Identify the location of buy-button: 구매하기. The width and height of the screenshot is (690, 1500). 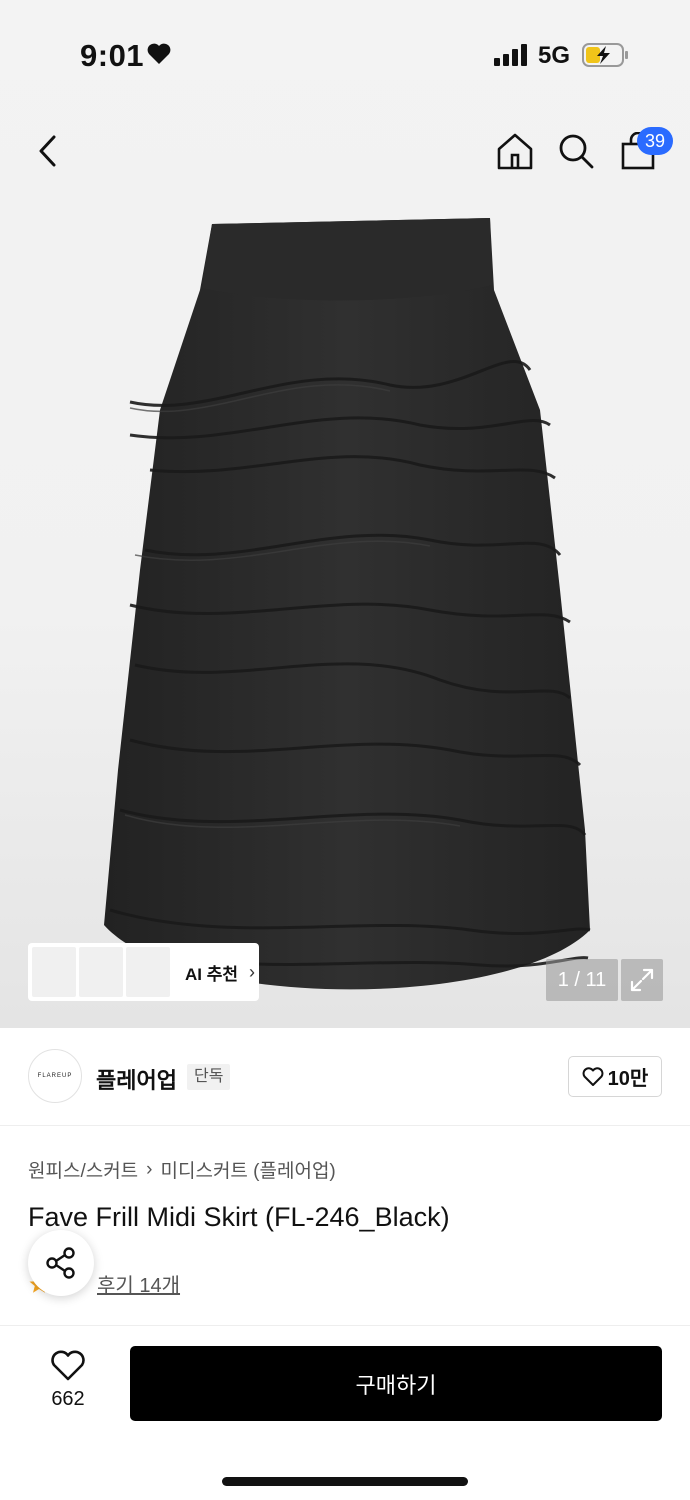
(396, 1383).